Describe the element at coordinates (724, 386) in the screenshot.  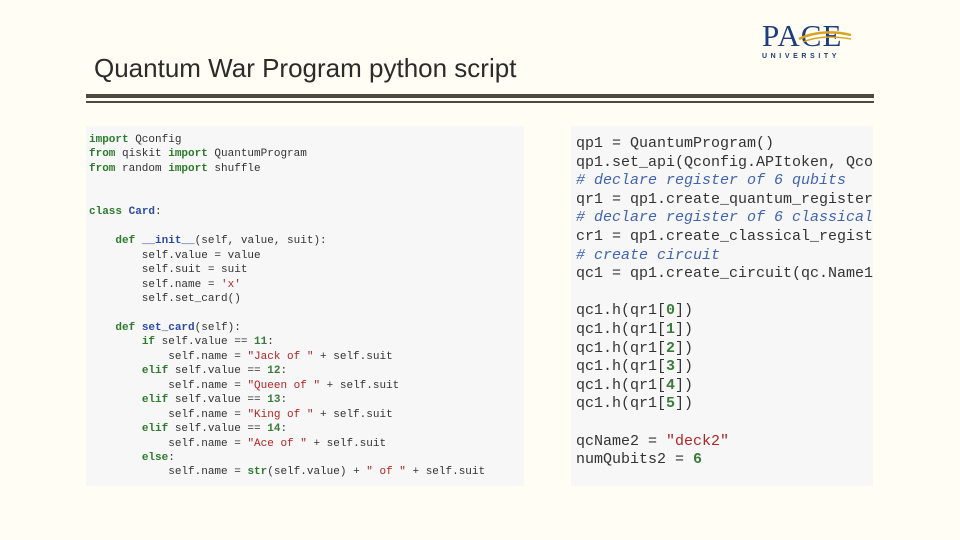
I see `code-line: qc1.h(qr1[4])` at that location.